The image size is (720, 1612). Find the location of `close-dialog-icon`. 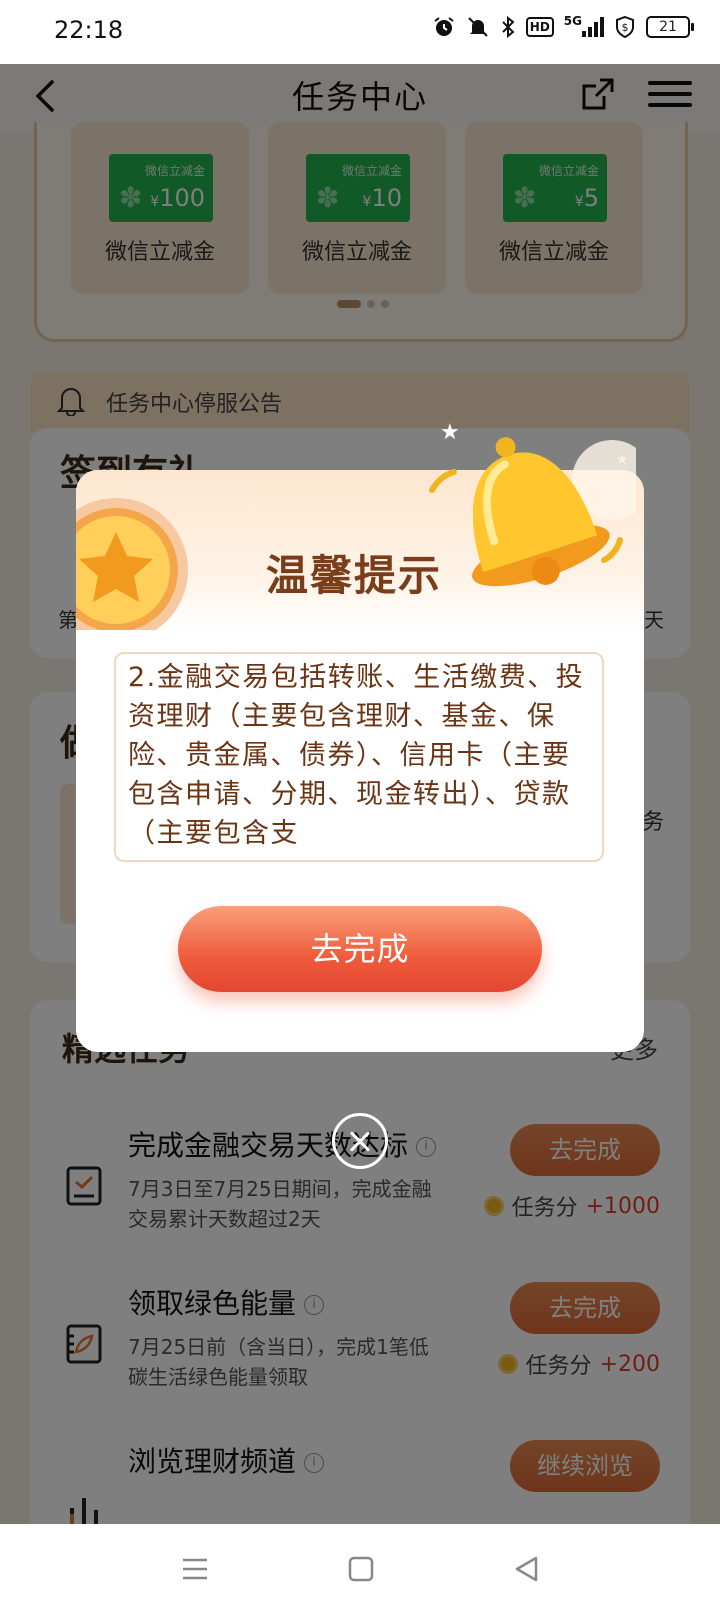

close-dialog-icon is located at coordinates (360, 1141).